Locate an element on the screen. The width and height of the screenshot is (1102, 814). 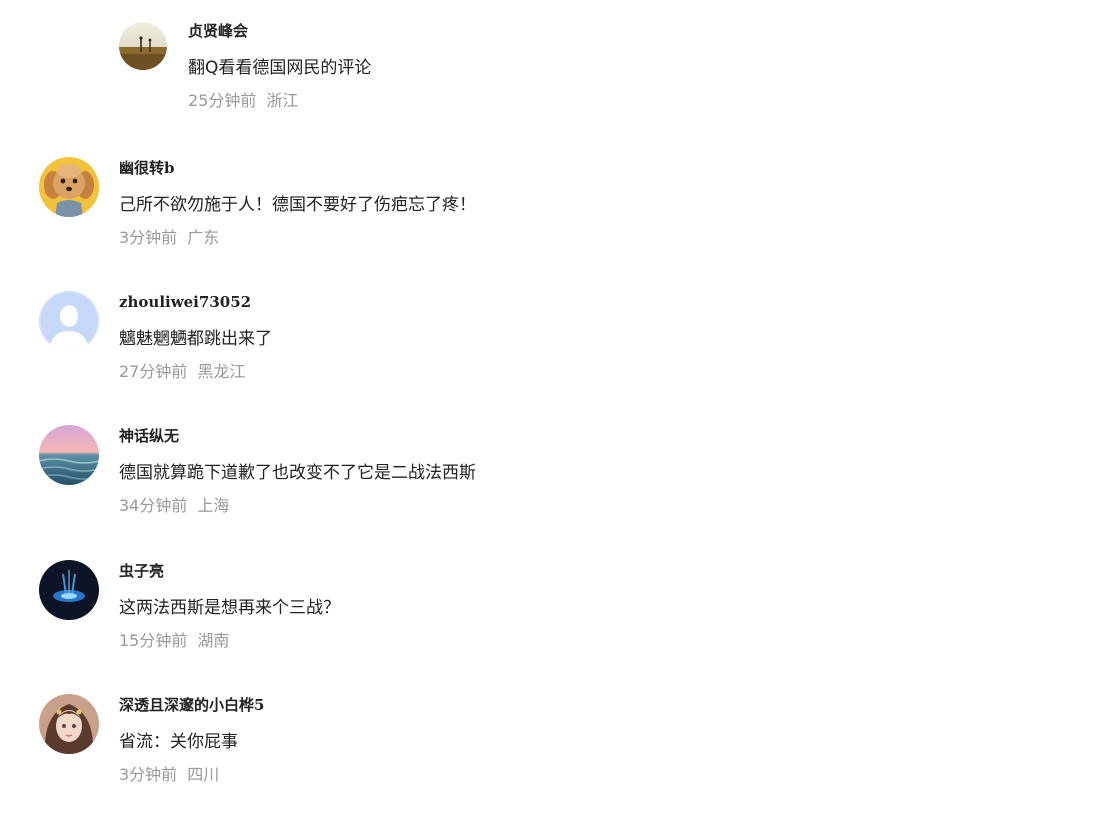
comment-meta: 27分钟前 黑龙江 is located at coordinates (195, 372).